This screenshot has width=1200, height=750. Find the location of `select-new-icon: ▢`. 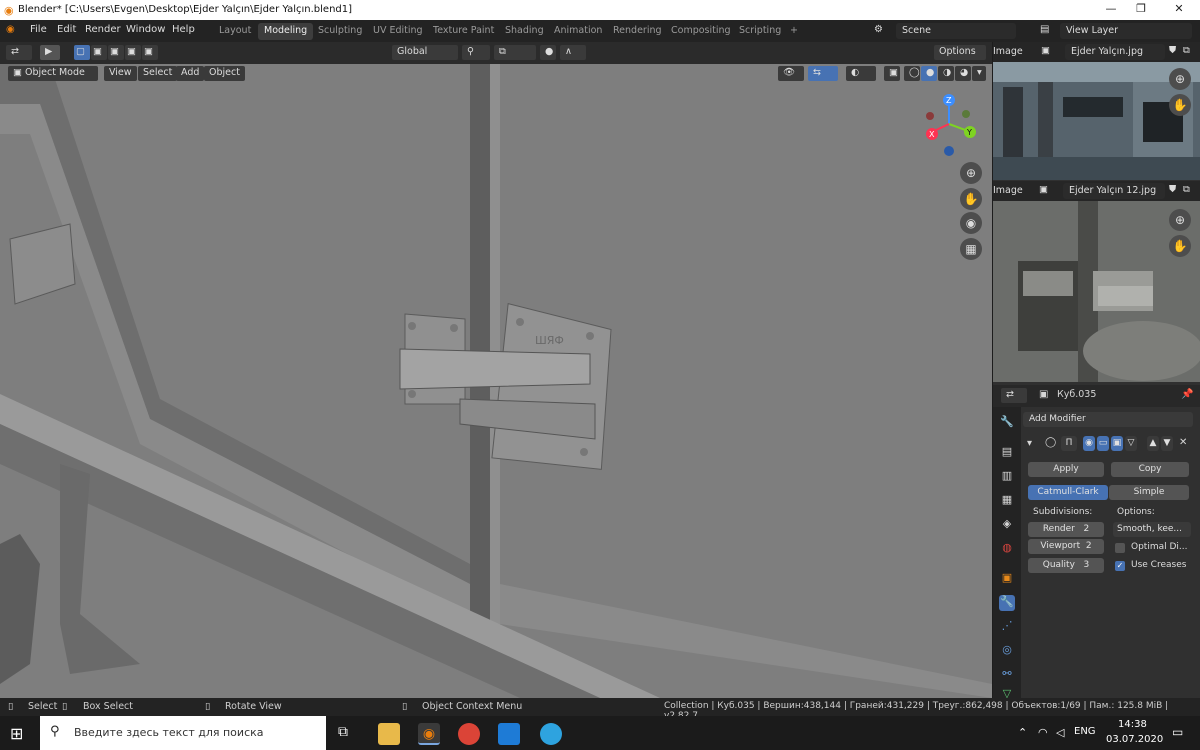

select-new-icon: ▢ is located at coordinates (82, 52).